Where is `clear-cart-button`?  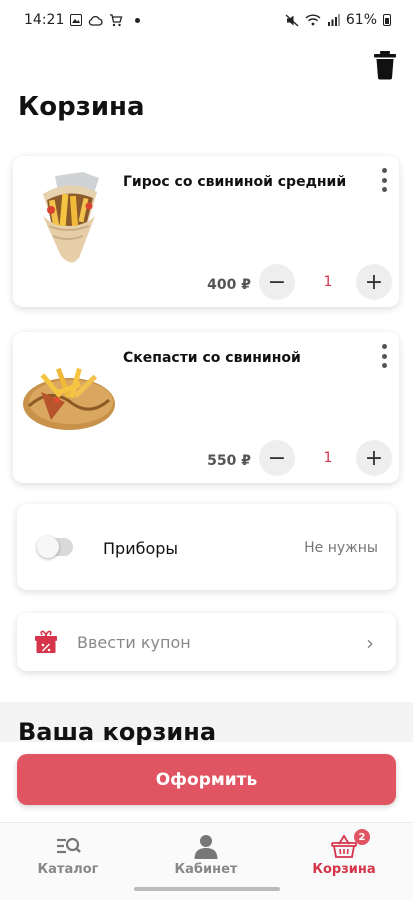 clear-cart-button is located at coordinates (385, 65).